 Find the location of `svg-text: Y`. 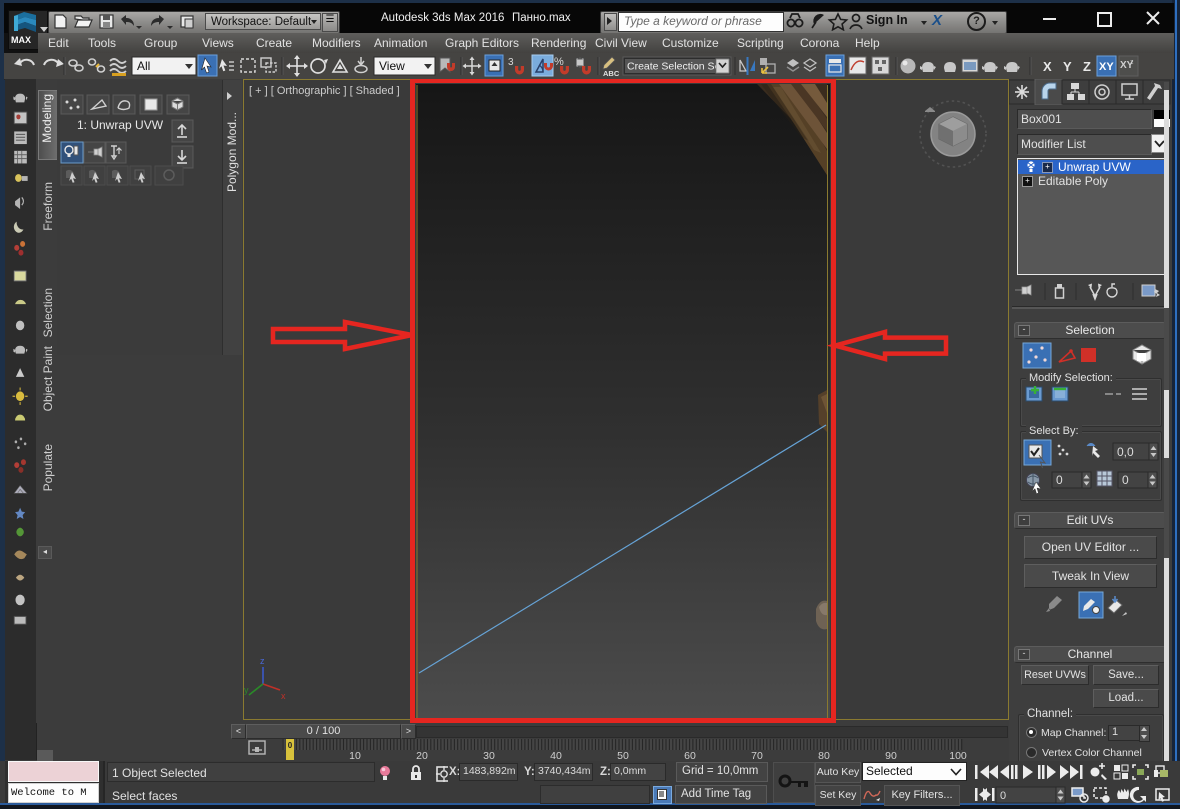

svg-text: Y is located at coordinates (1067, 66).